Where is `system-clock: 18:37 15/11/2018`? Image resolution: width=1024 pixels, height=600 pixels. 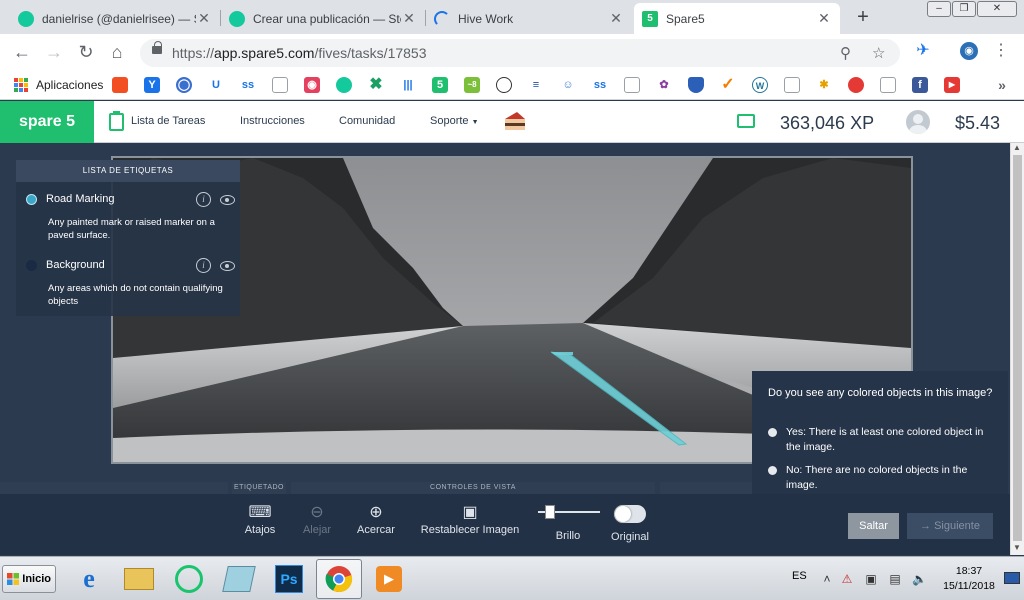
system-clock: 18:37 15/11/2018 is located at coordinates (969, 579).